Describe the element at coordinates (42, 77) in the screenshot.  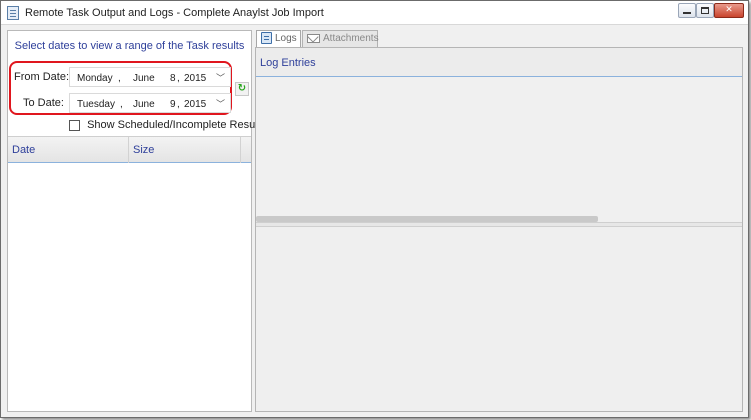
I see `from-date-label: From Date:` at that location.